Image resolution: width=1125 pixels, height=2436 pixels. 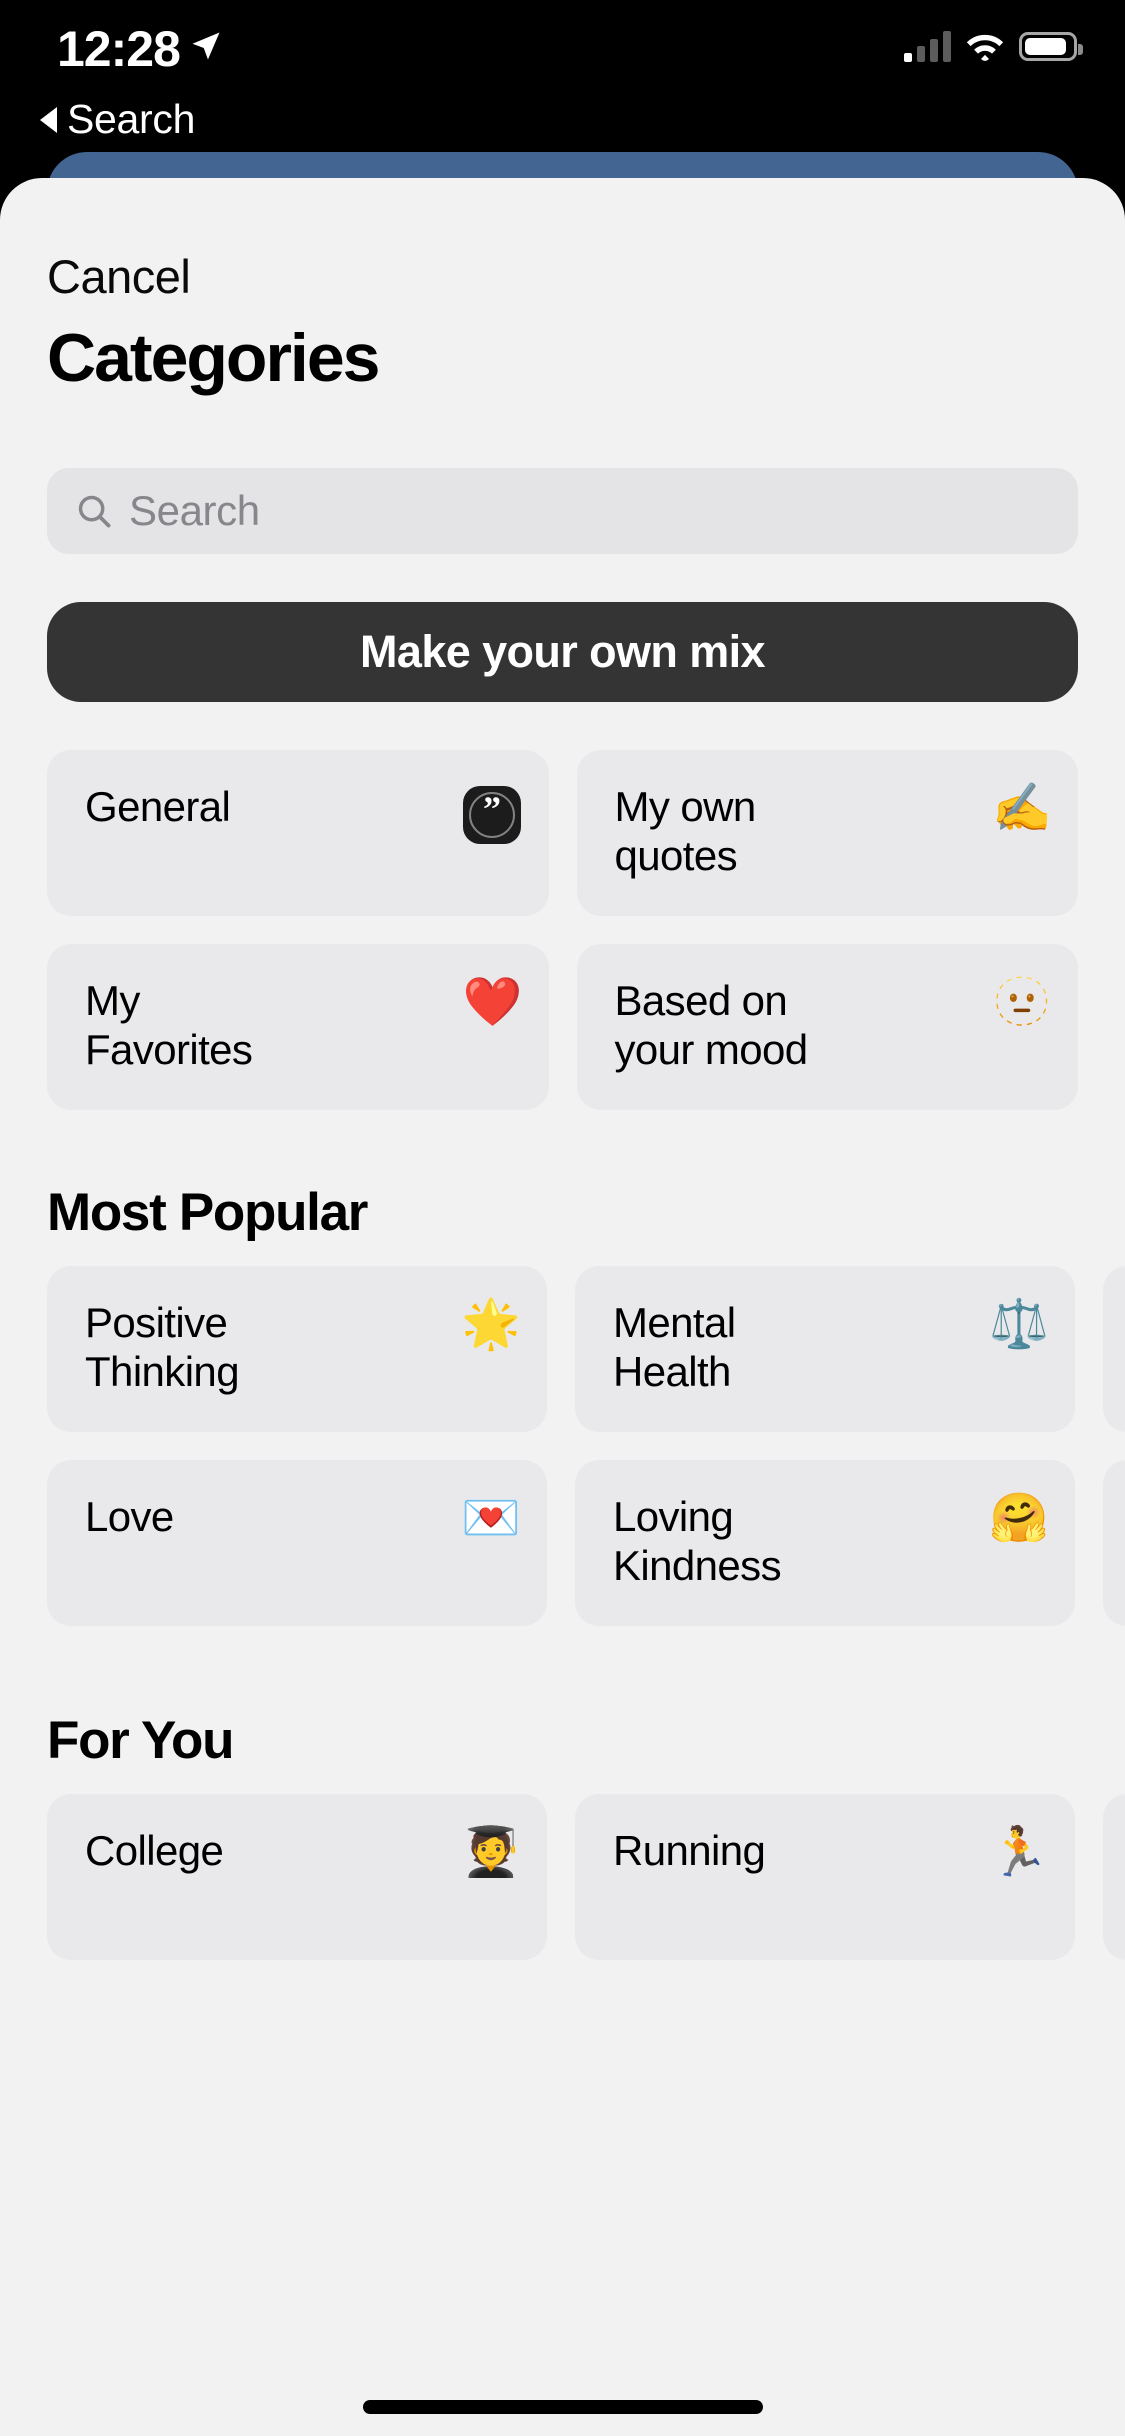 I want to click on category-card-my-favorites: My Favorites ❤️, so click(x=298, y=1027).